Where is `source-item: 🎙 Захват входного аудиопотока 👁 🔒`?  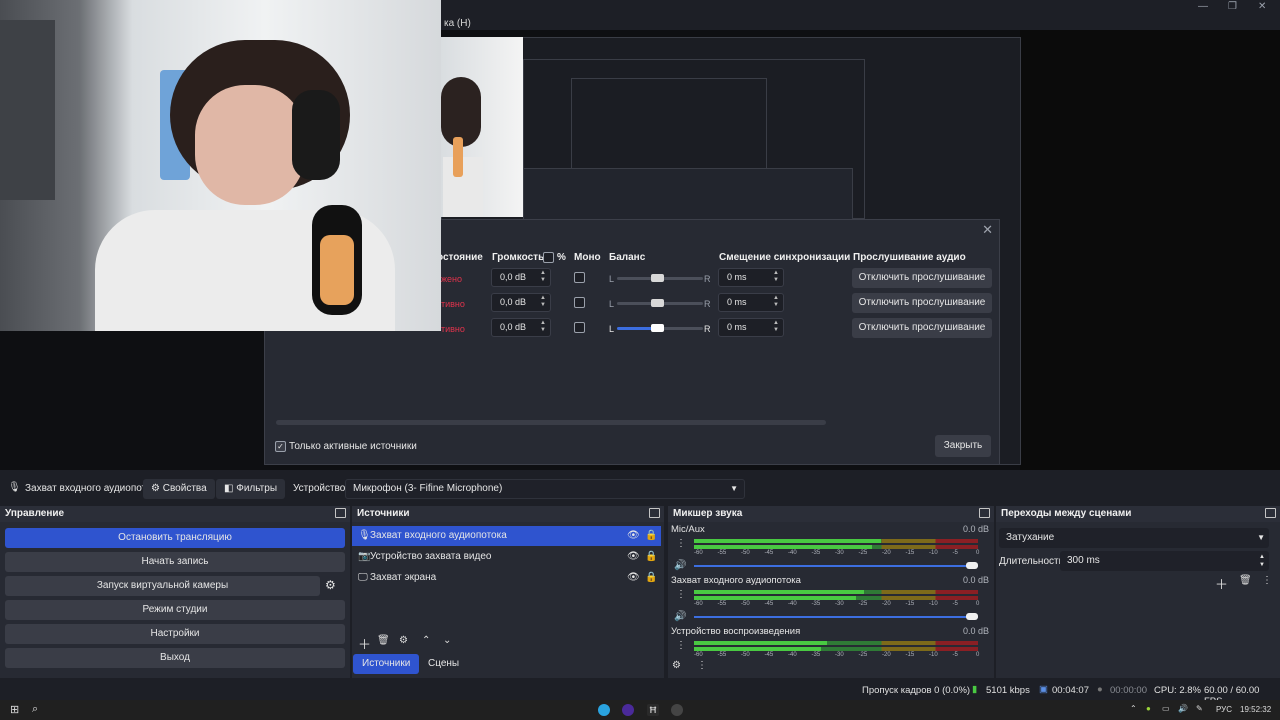 source-item: 🎙 Захват входного аудиопотока 👁 🔒 is located at coordinates (506, 536).